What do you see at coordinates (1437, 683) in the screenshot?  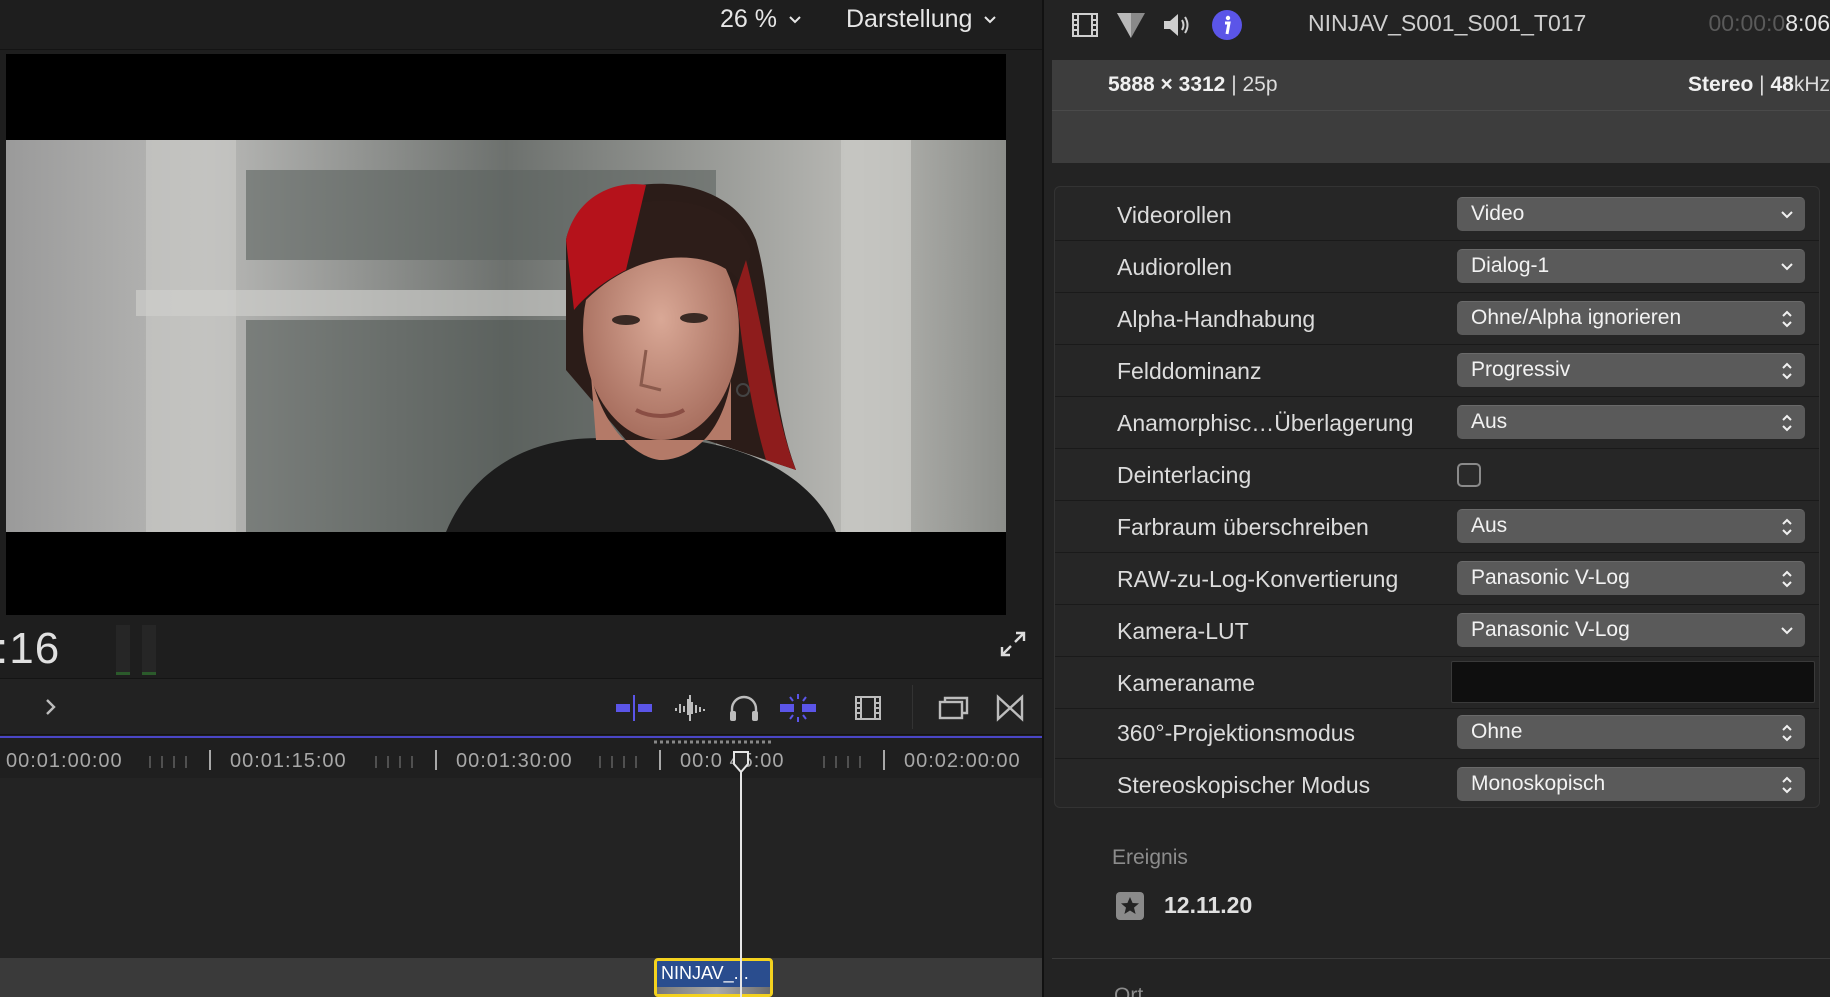 I see `setting-row-kameraname: Kameraname` at bounding box center [1437, 683].